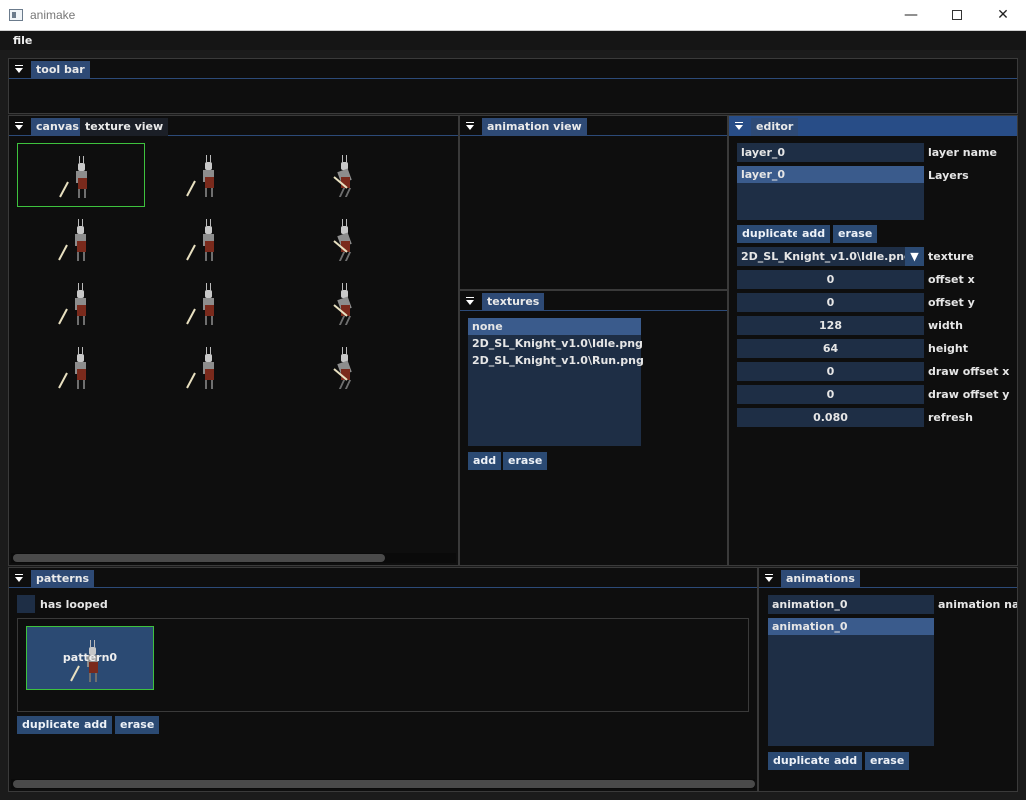  I want to click on toolbar-panel: tool bar, so click(513, 86).